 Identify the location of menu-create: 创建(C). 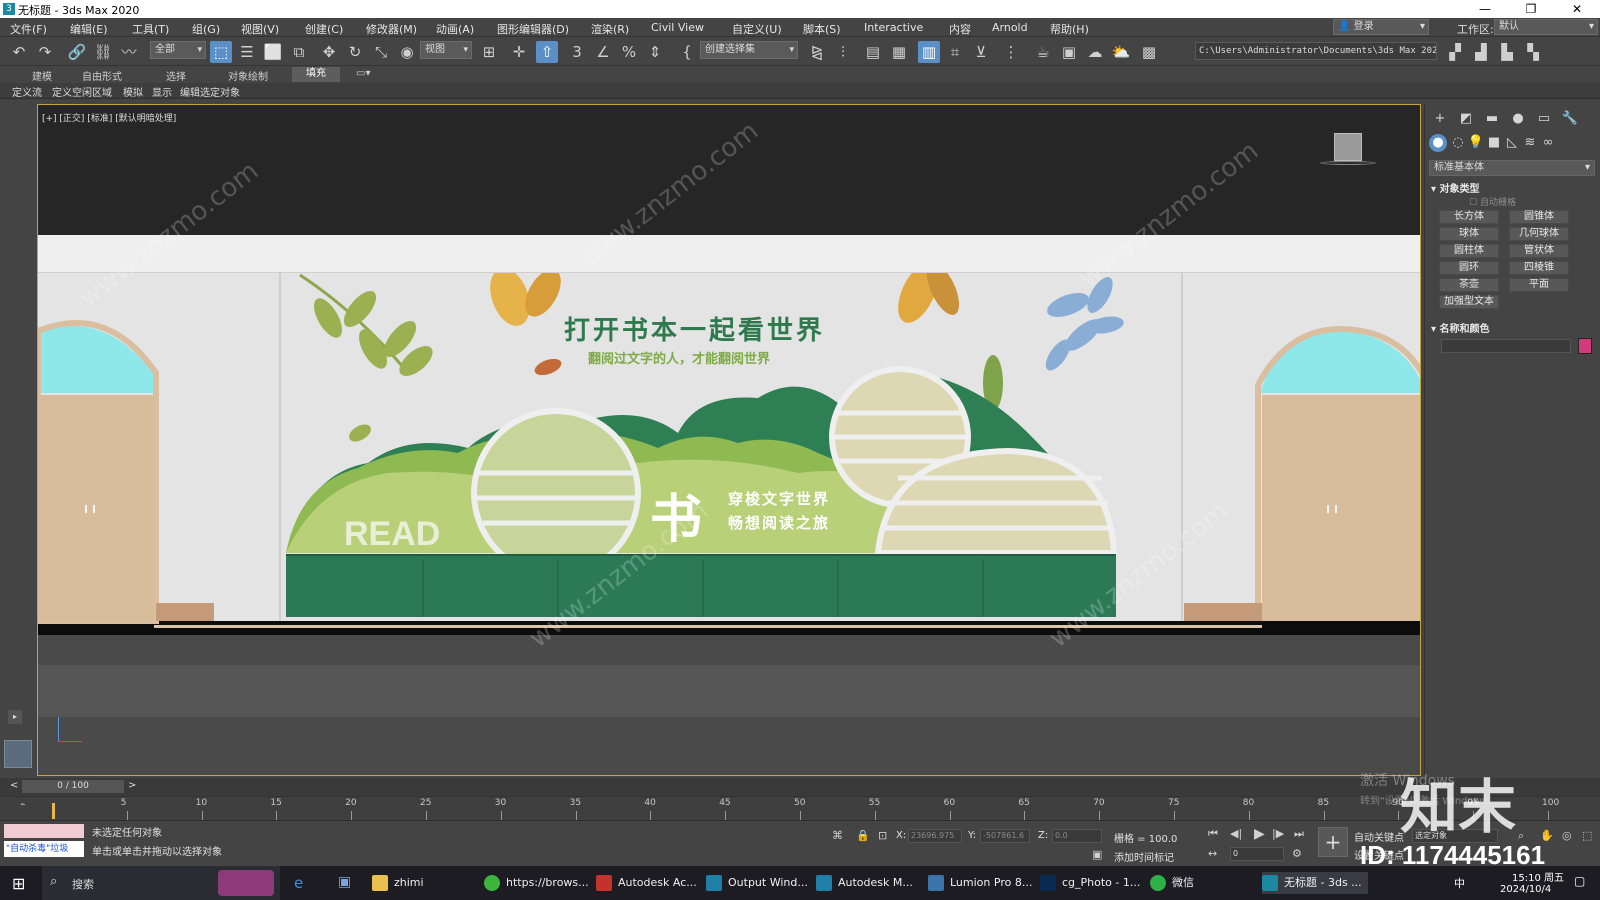
(324, 29).